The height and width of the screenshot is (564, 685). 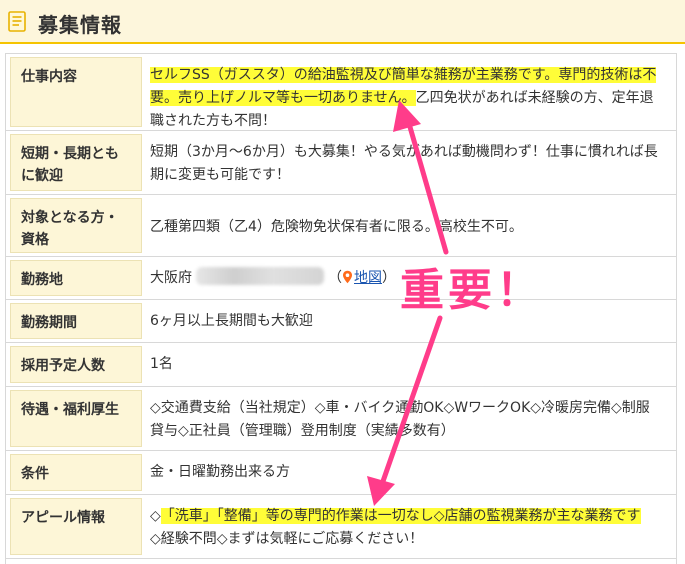 What do you see at coordinates (76, 92) in the screenshot?
I see `row-label: 仕事内容` at bounding box center [76, 92].